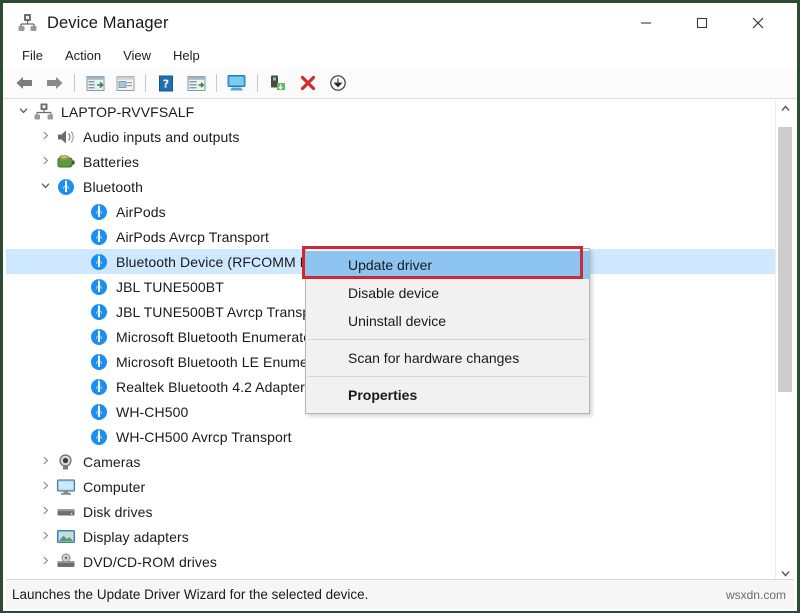 This screenshot has height=613, width=800. I want to click on tree-row-label: Batteries, so click(111, 161).